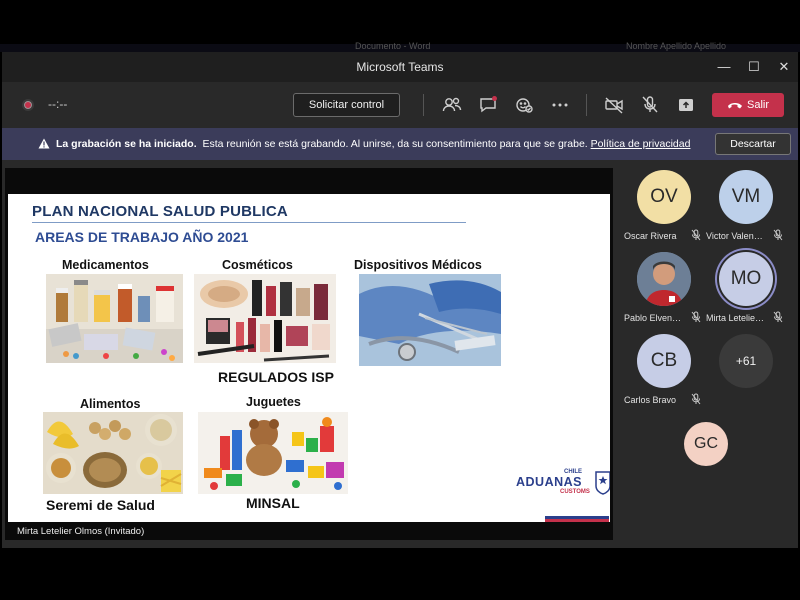 The height and width of the screenshot is (600, 800). I want to click on camera-off-icon, so click(614, 105).